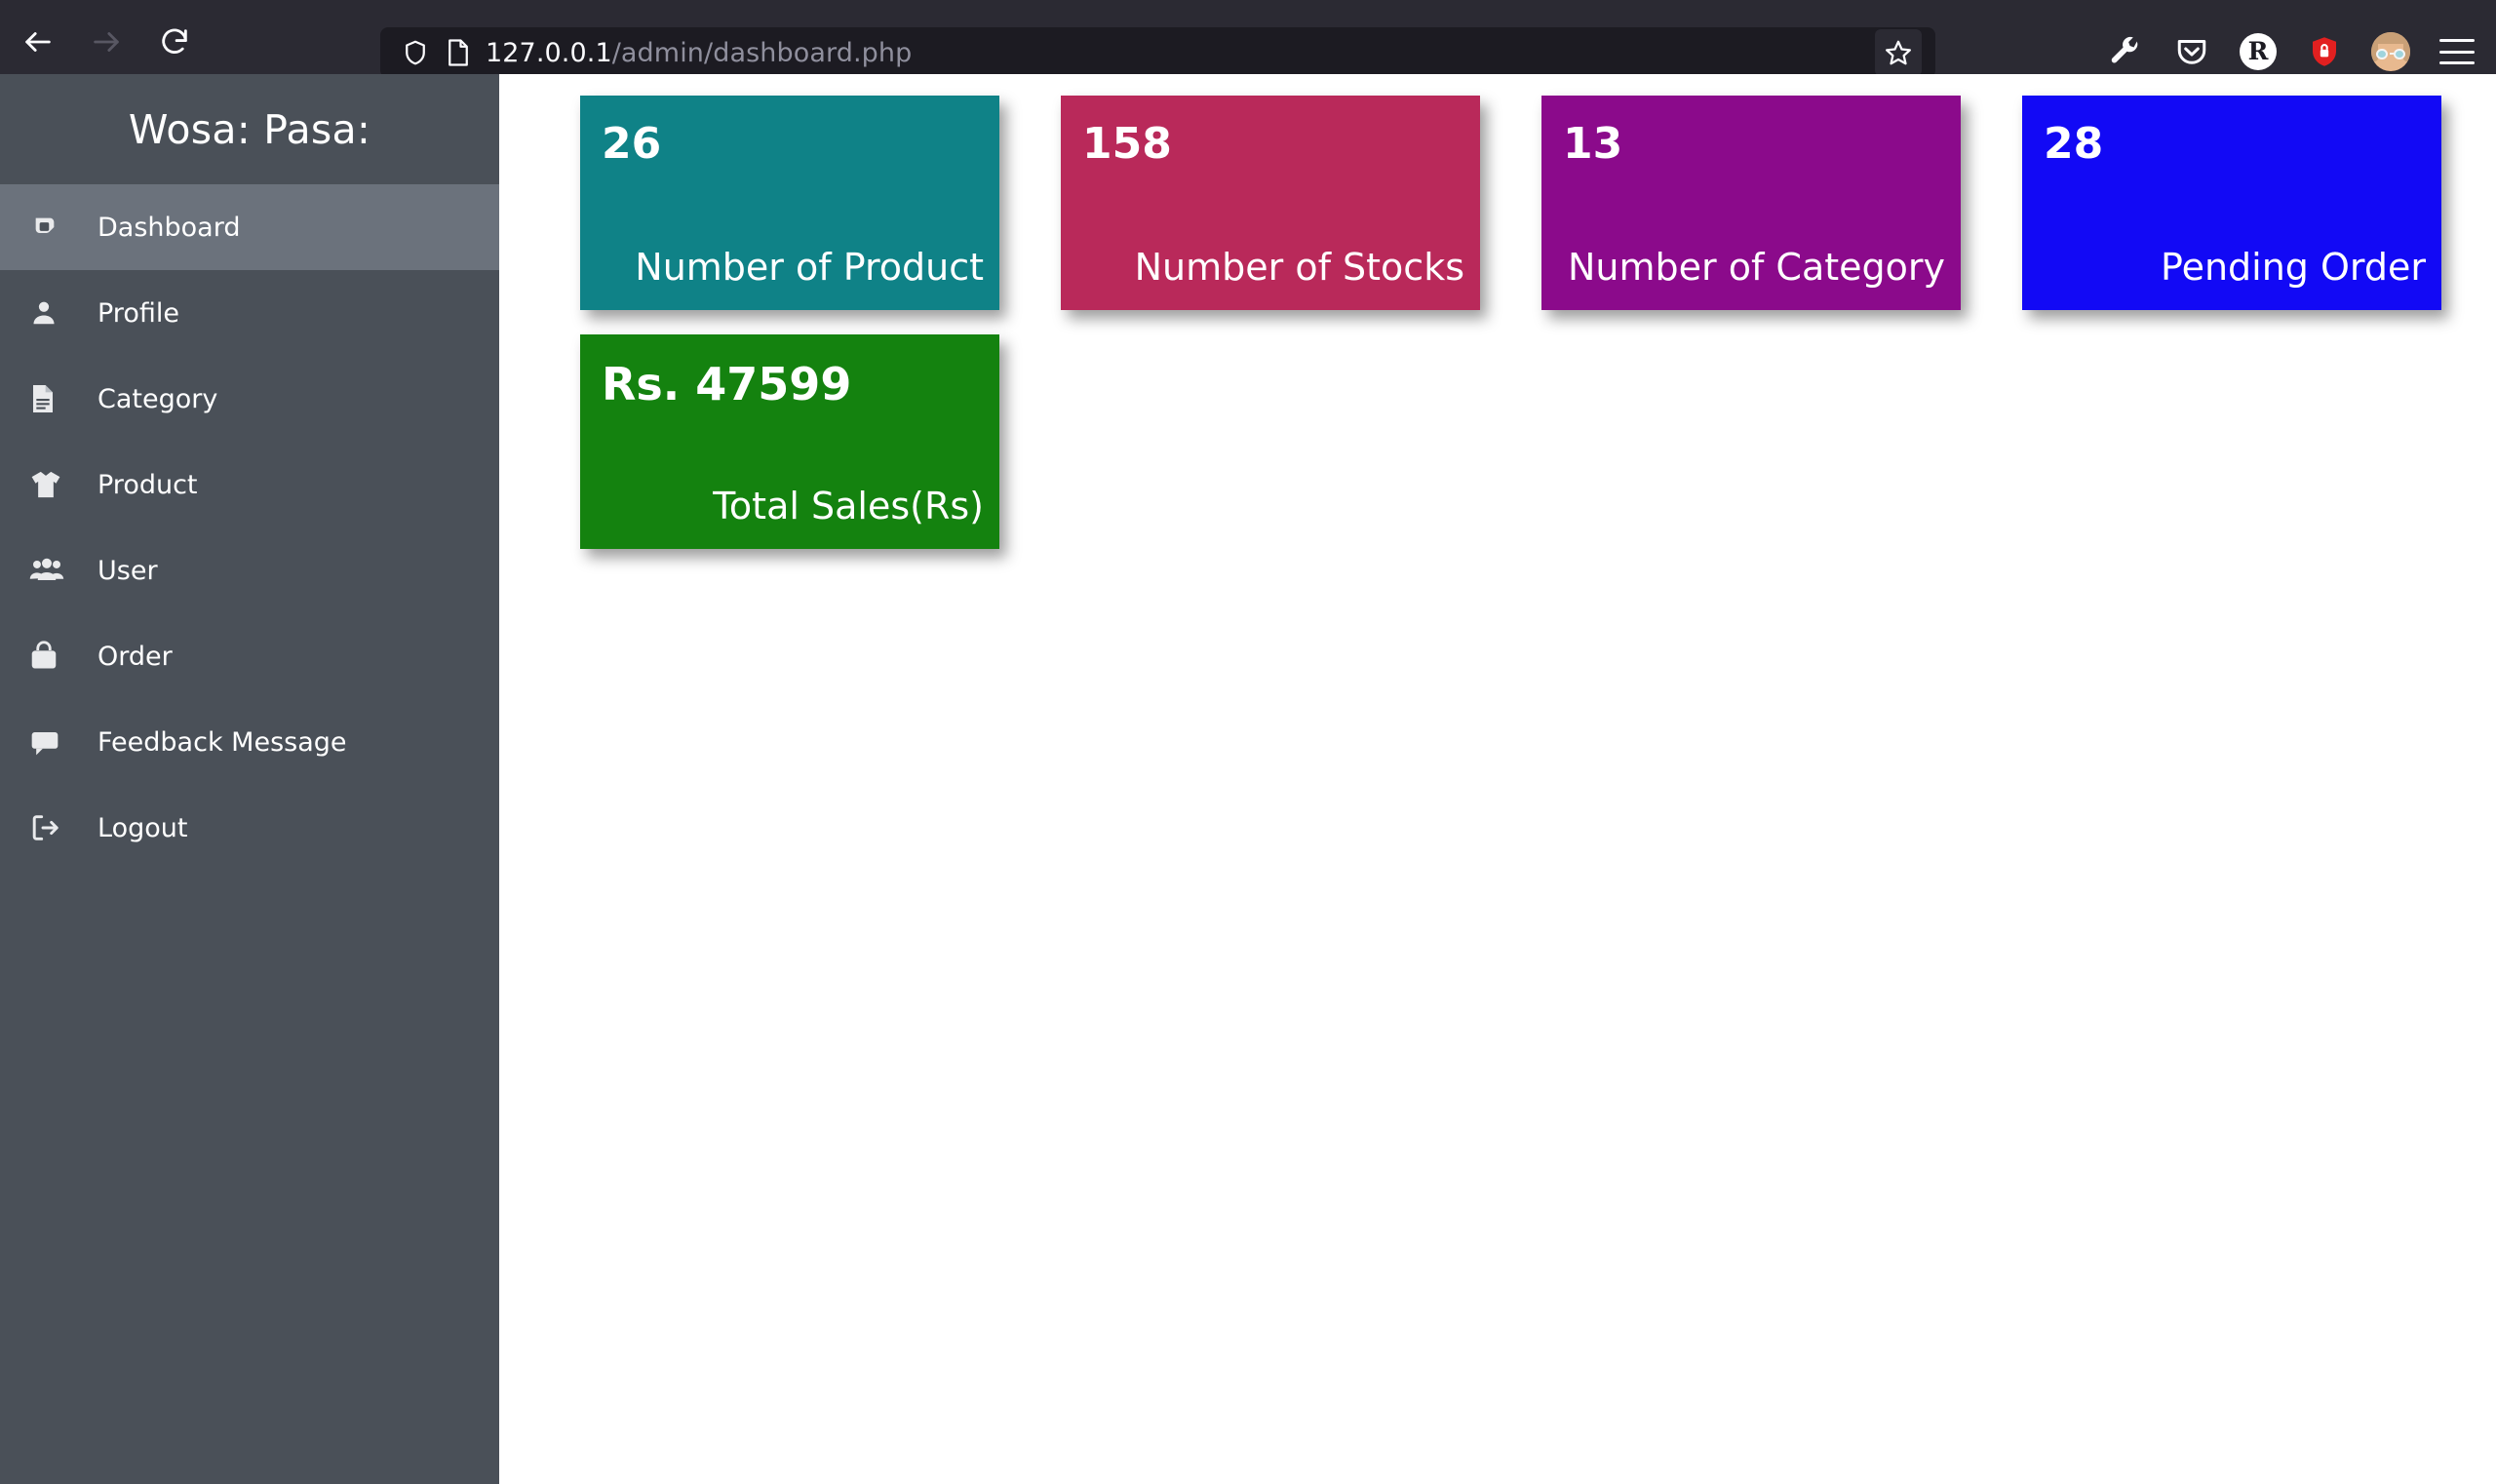  Describe the element at coordinates (53, 227) in the screenshot. I see `dashboard-icon` at that location.